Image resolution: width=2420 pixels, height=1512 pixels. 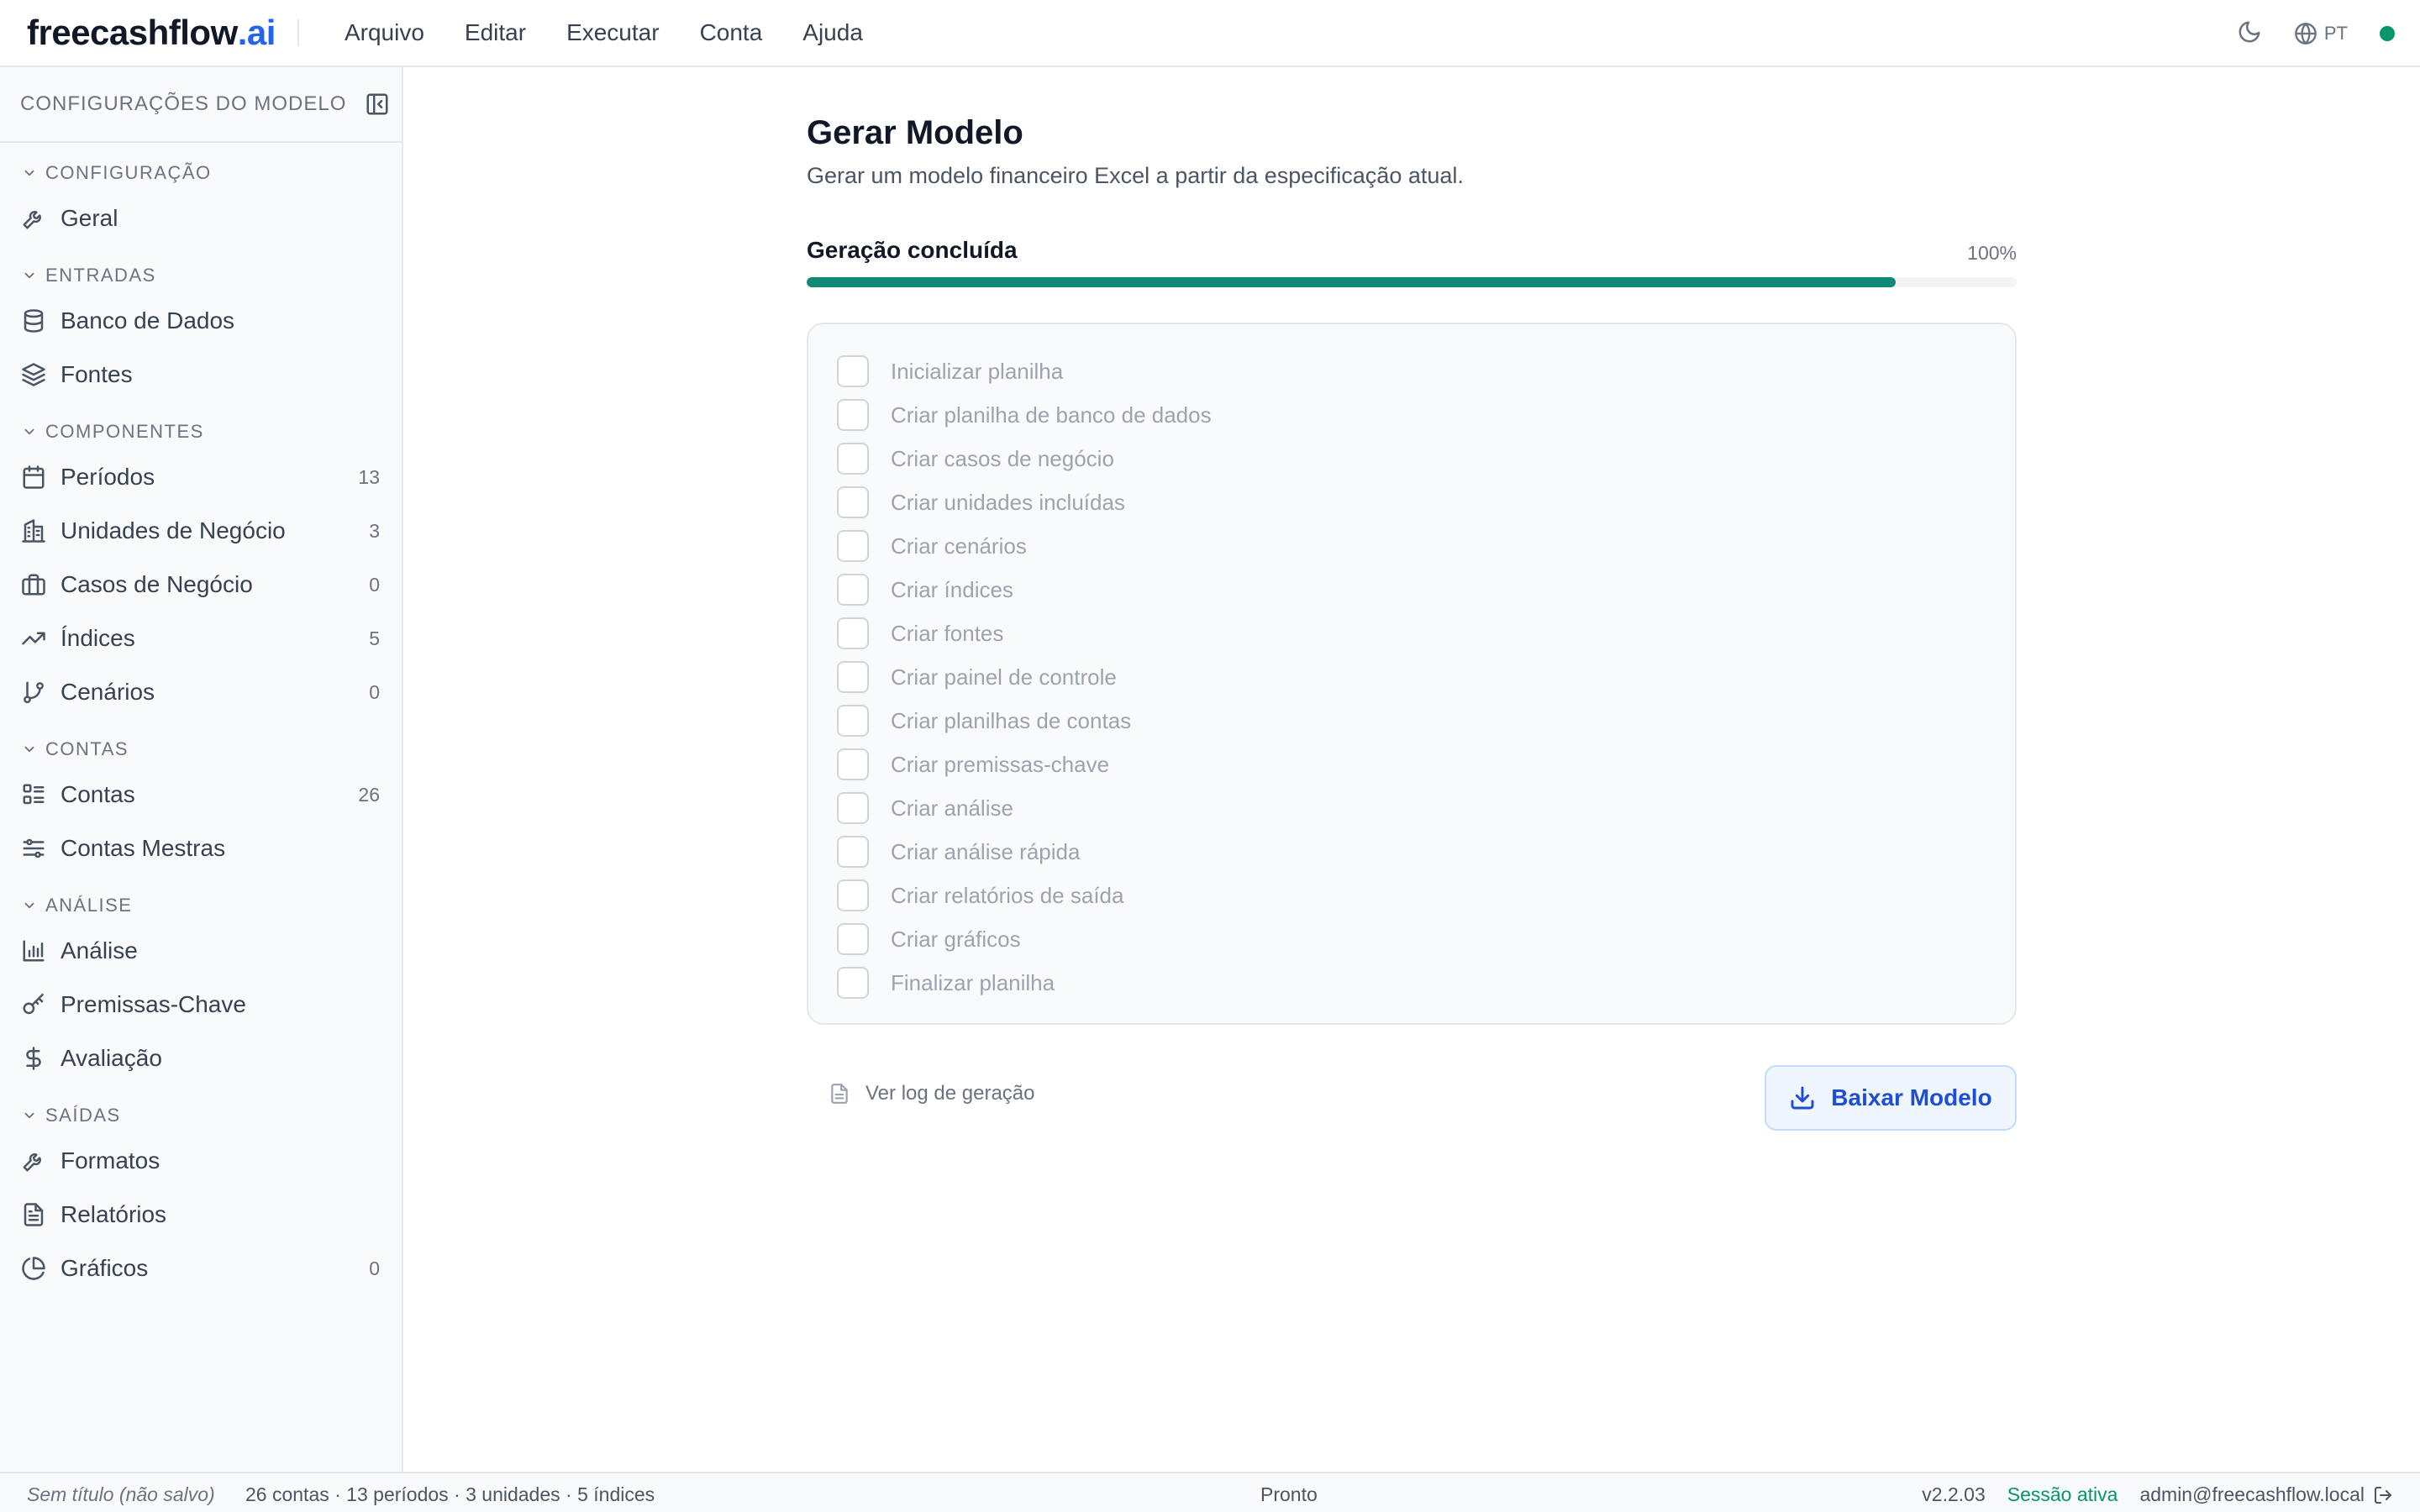 I want to click on menu-conta: Conta, so click(x=732, y=32).